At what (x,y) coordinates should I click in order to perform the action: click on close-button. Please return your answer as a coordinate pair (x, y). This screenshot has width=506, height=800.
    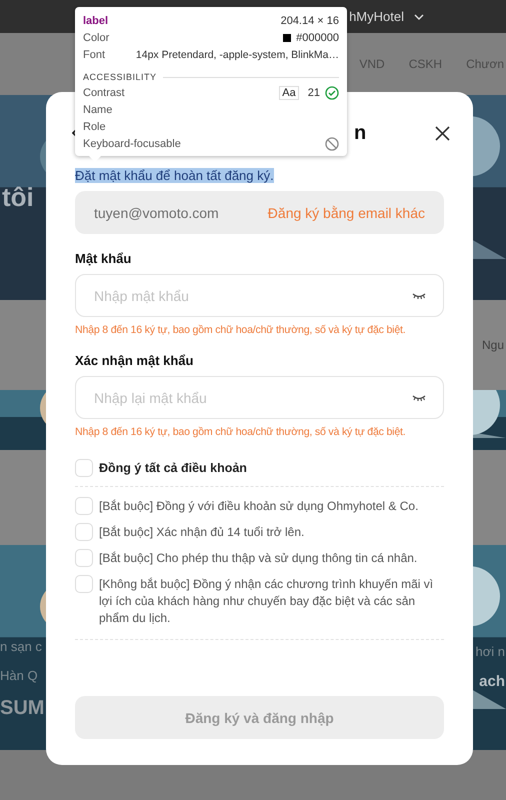
    Looking at the image, I should click on (442, 133).